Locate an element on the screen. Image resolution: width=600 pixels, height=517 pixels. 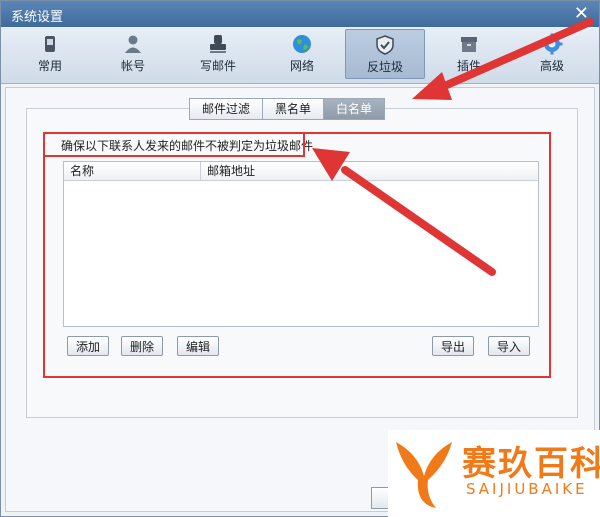
toolbar-button-compose: 写邮件 is located at coordinates (218, 54).